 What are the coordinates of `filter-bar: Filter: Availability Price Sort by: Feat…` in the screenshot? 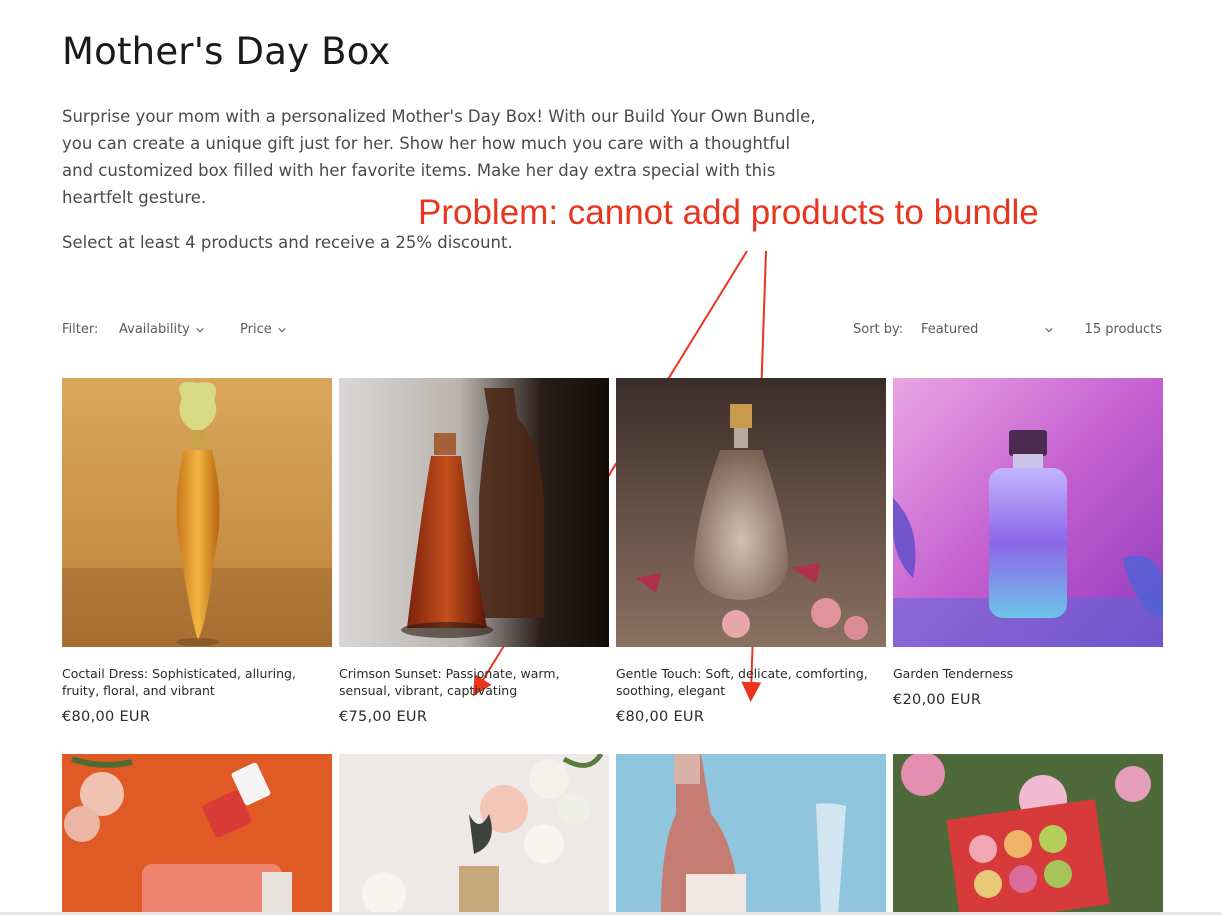 It's located at (612, 332).